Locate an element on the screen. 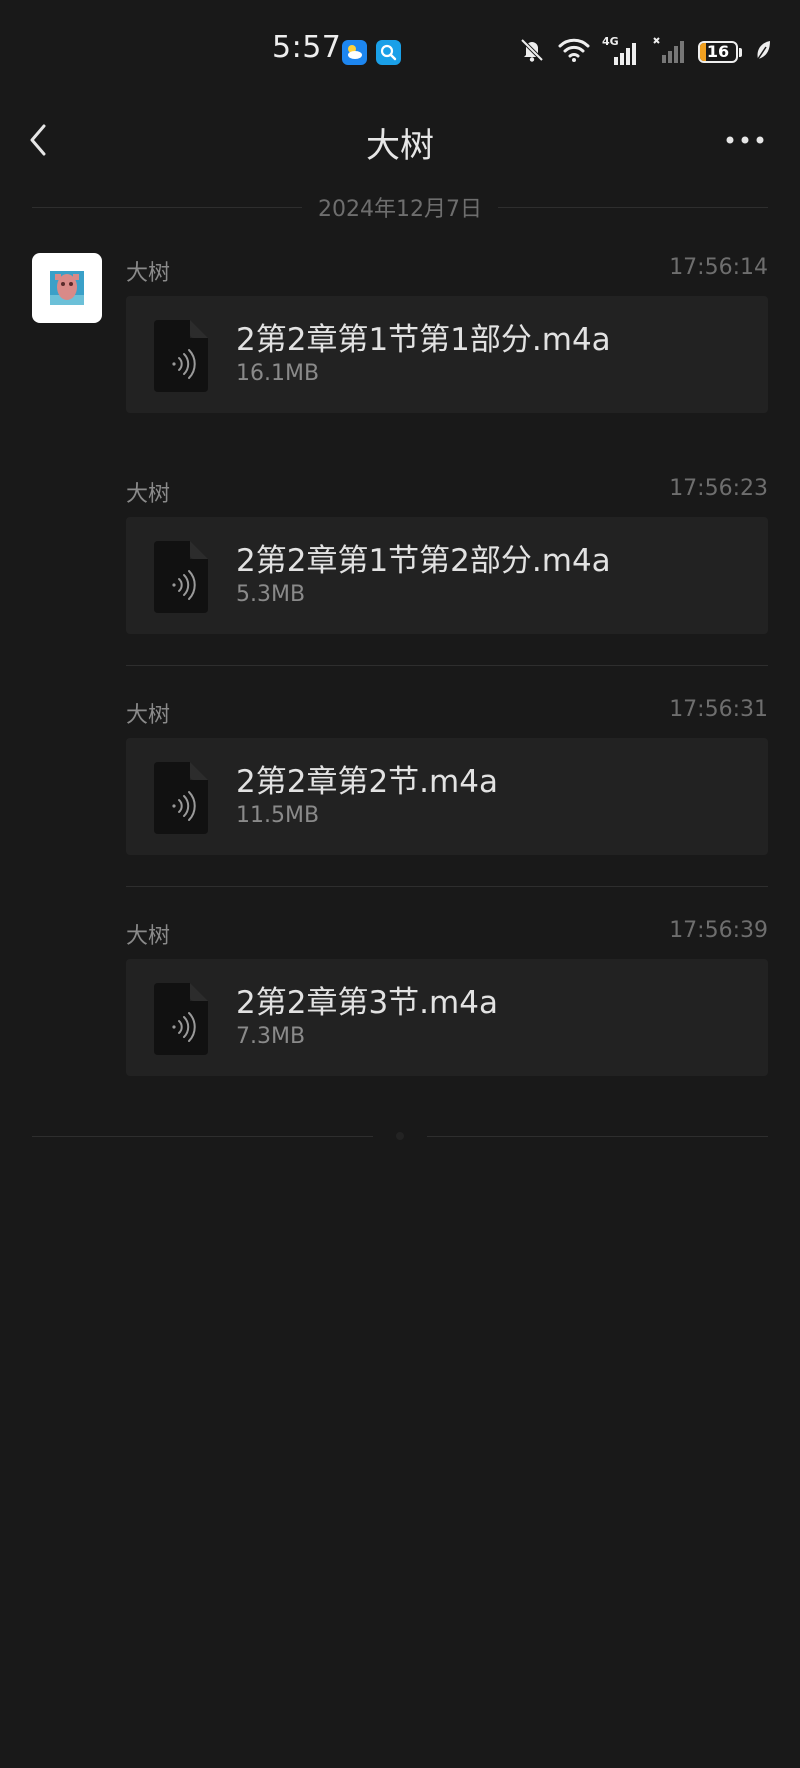  cellular-no-signal-icon is located at coordinates (669, 52).